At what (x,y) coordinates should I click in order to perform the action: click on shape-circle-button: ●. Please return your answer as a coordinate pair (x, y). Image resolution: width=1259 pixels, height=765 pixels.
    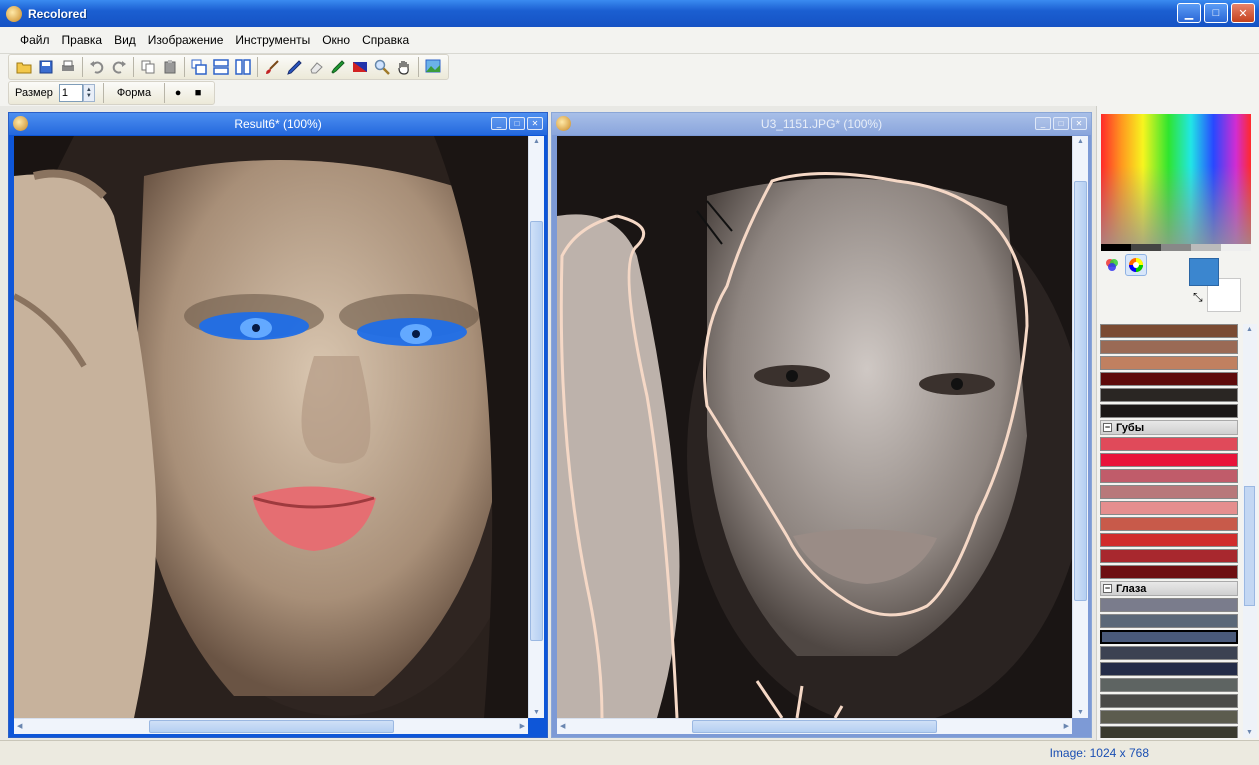
    Looking at the image, I should click on (178, 93).